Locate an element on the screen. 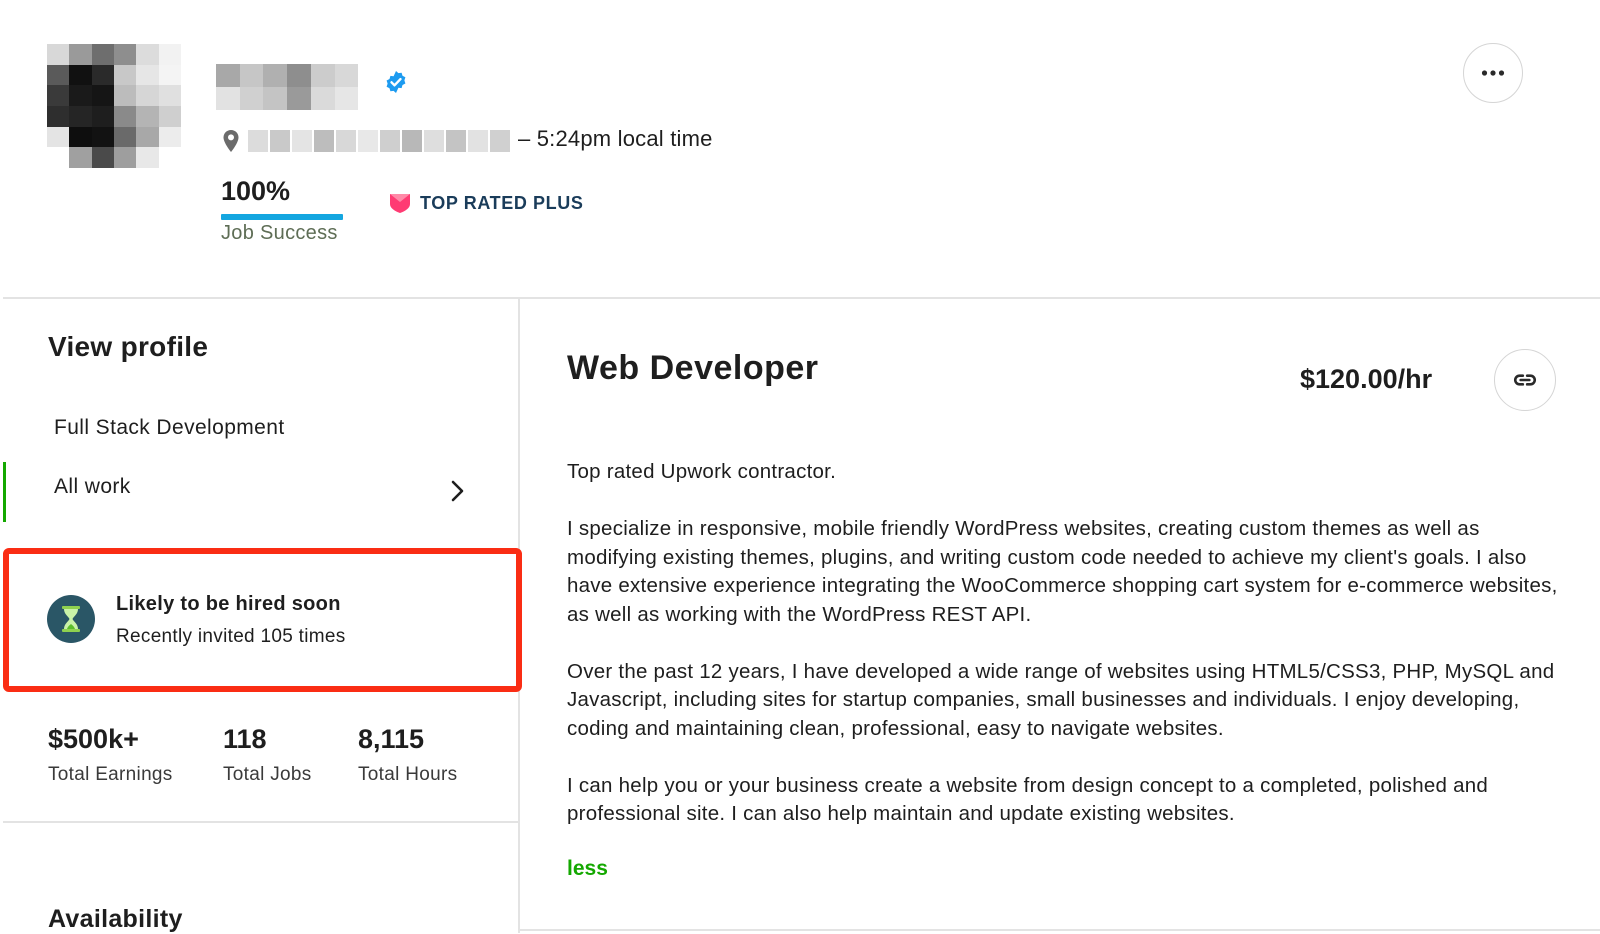 The height and width of the screenshot is (934, 1600). content-divider is located at coordinates (1059, 930).